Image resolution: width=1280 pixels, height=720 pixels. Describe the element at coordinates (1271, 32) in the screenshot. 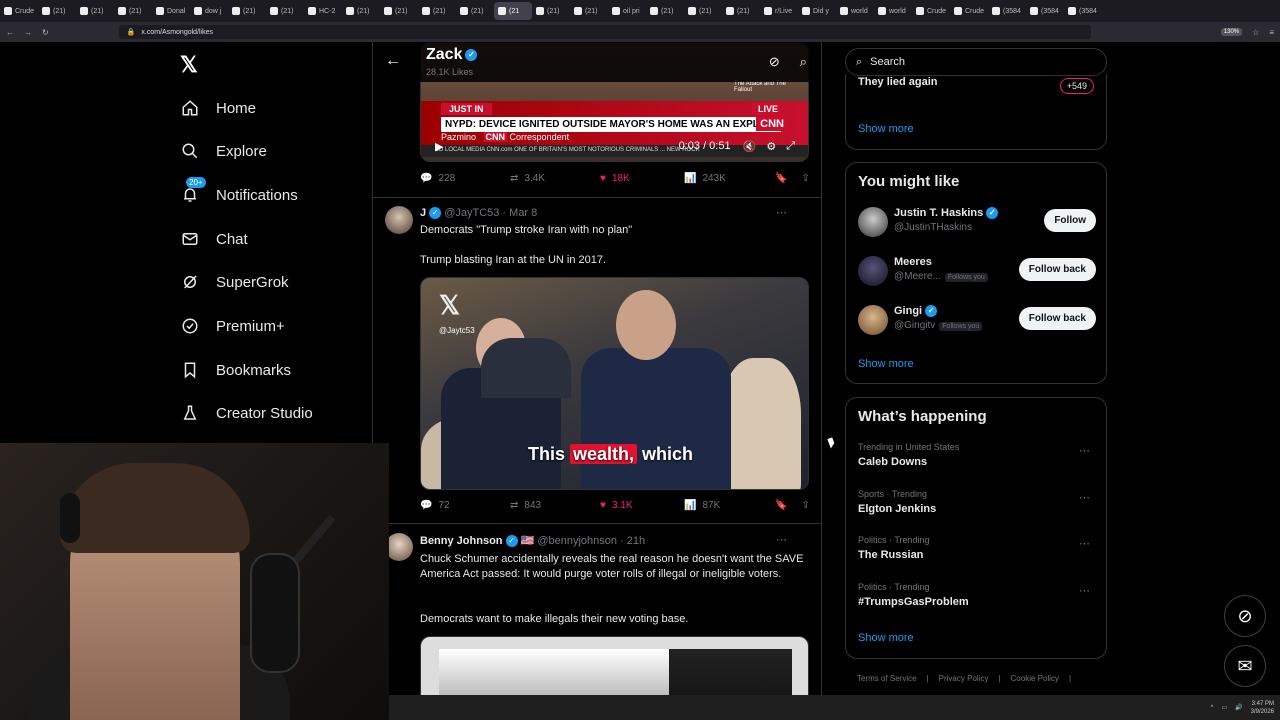

I see `menu-icon: ≡` at that location.